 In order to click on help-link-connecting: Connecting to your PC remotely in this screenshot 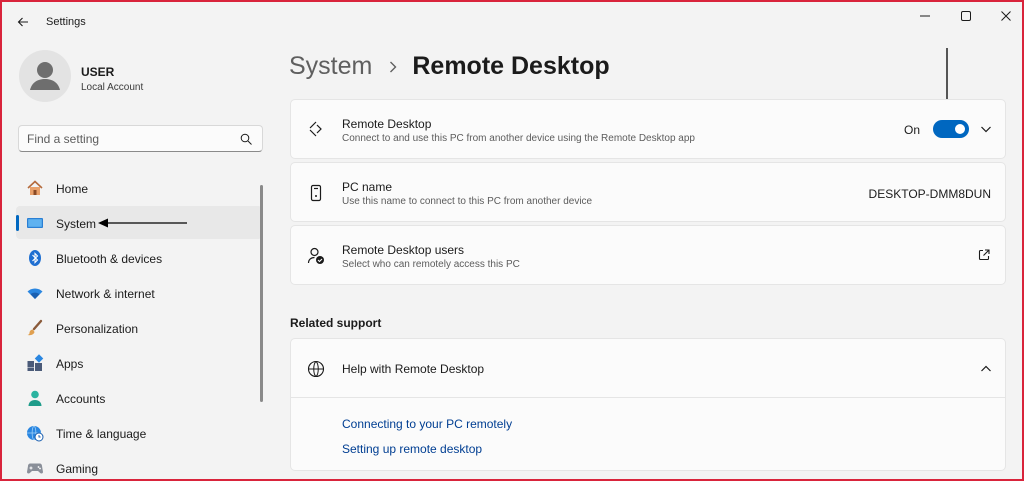, I will do `click(427, 424)`.